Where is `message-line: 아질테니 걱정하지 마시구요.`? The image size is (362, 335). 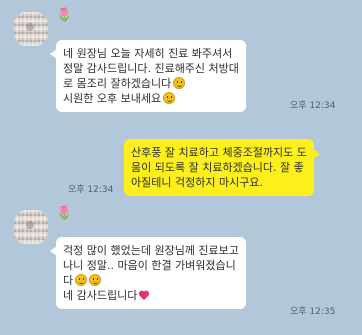 message-line: 아질테니 걱정하지 마시구요. is located at coordinates (197, 182).